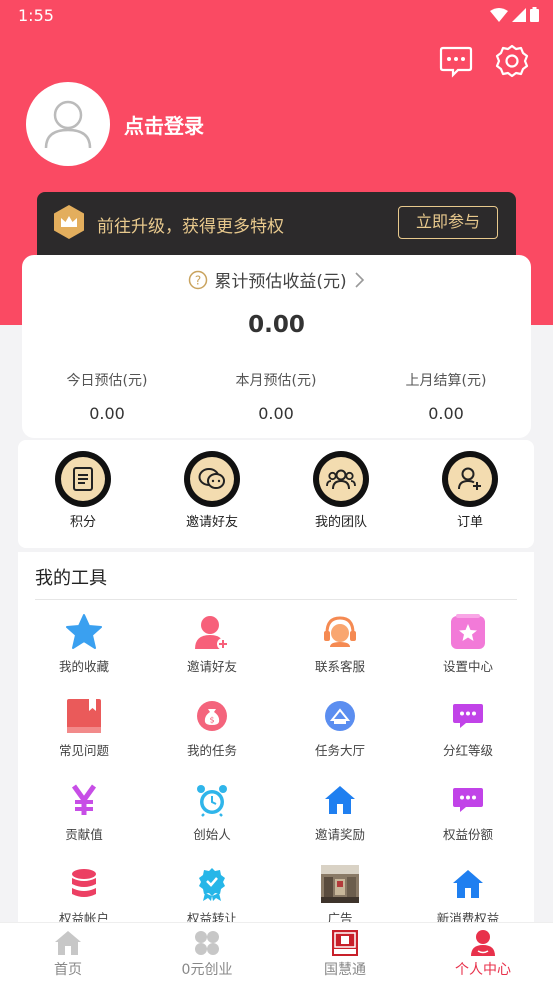  I want to click on tool-equity-transfer: 权益转让, so click(212, 895).